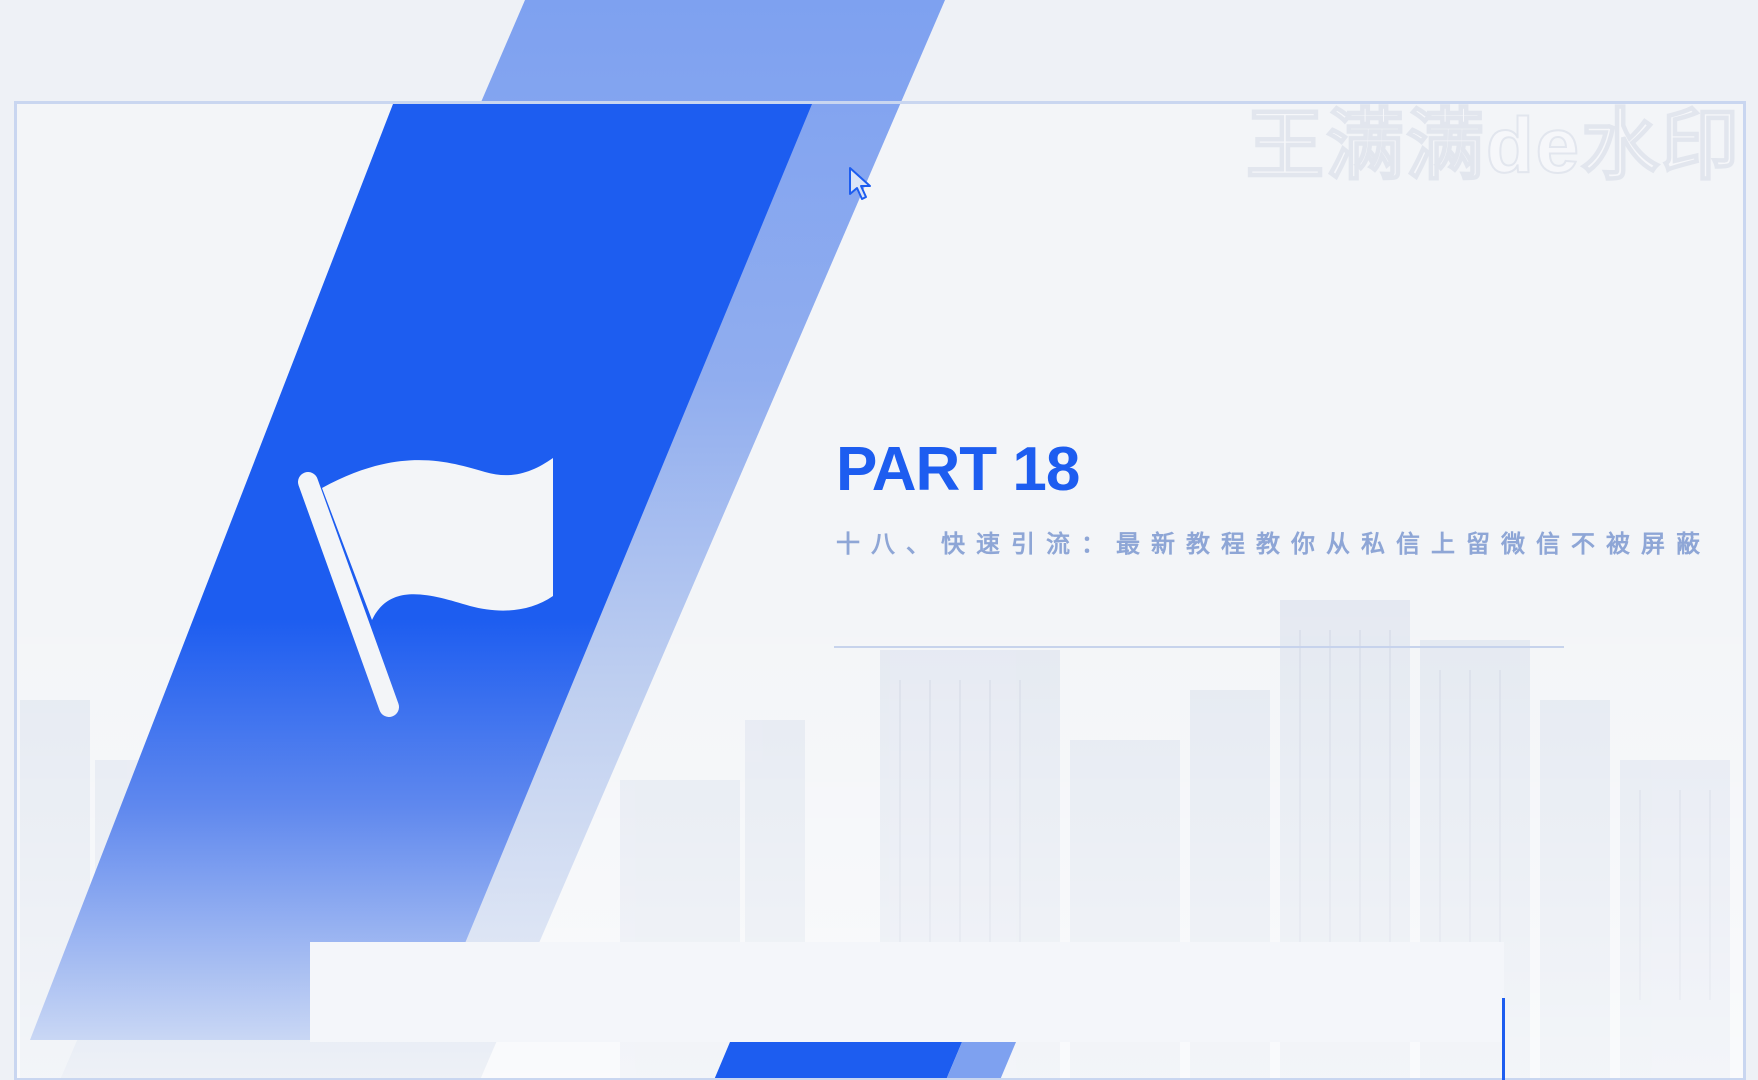 Image resolution: width=1758 pixels, height=1080 pixels. Describe the element at coordinates (1503, 1039) in the screenshot. I see `panel-edge-line` at that location.